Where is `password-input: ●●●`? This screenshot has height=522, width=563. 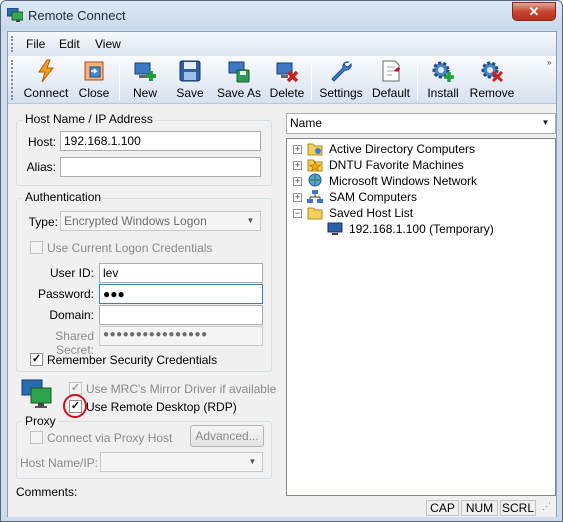
password-input: ●●● is located at coordinates (181, 294).